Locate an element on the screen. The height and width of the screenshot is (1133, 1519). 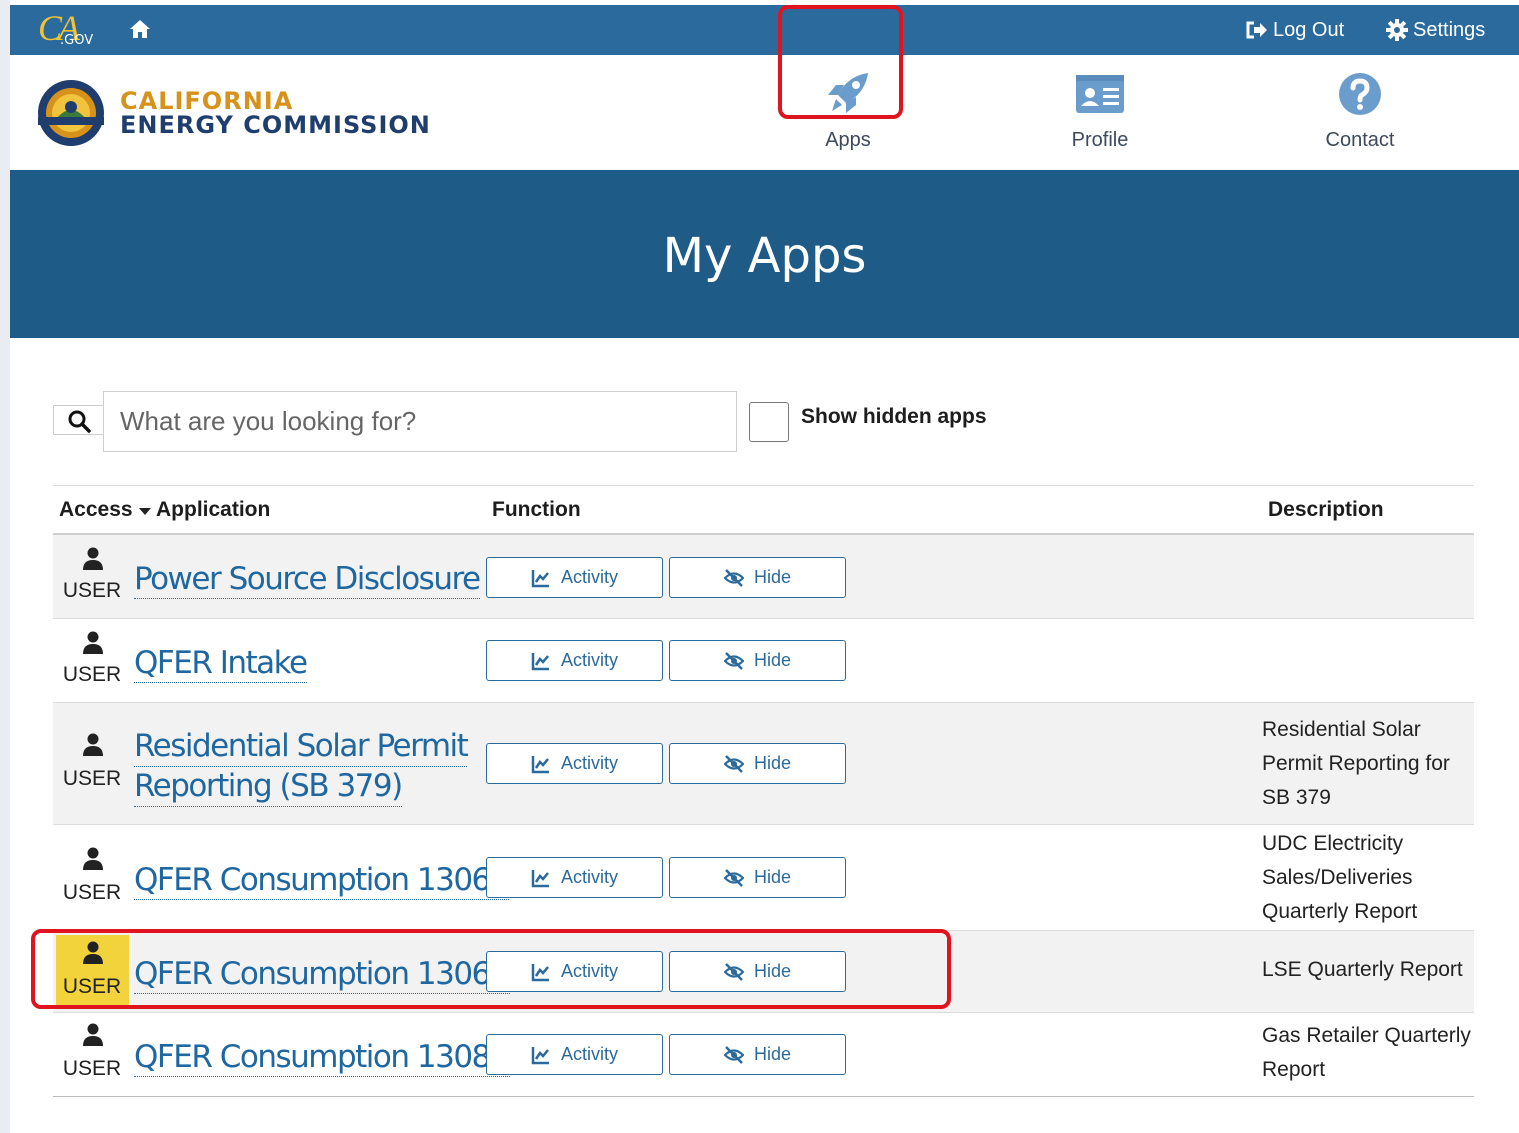
gear-icon is located at coordinates (1397, 30).